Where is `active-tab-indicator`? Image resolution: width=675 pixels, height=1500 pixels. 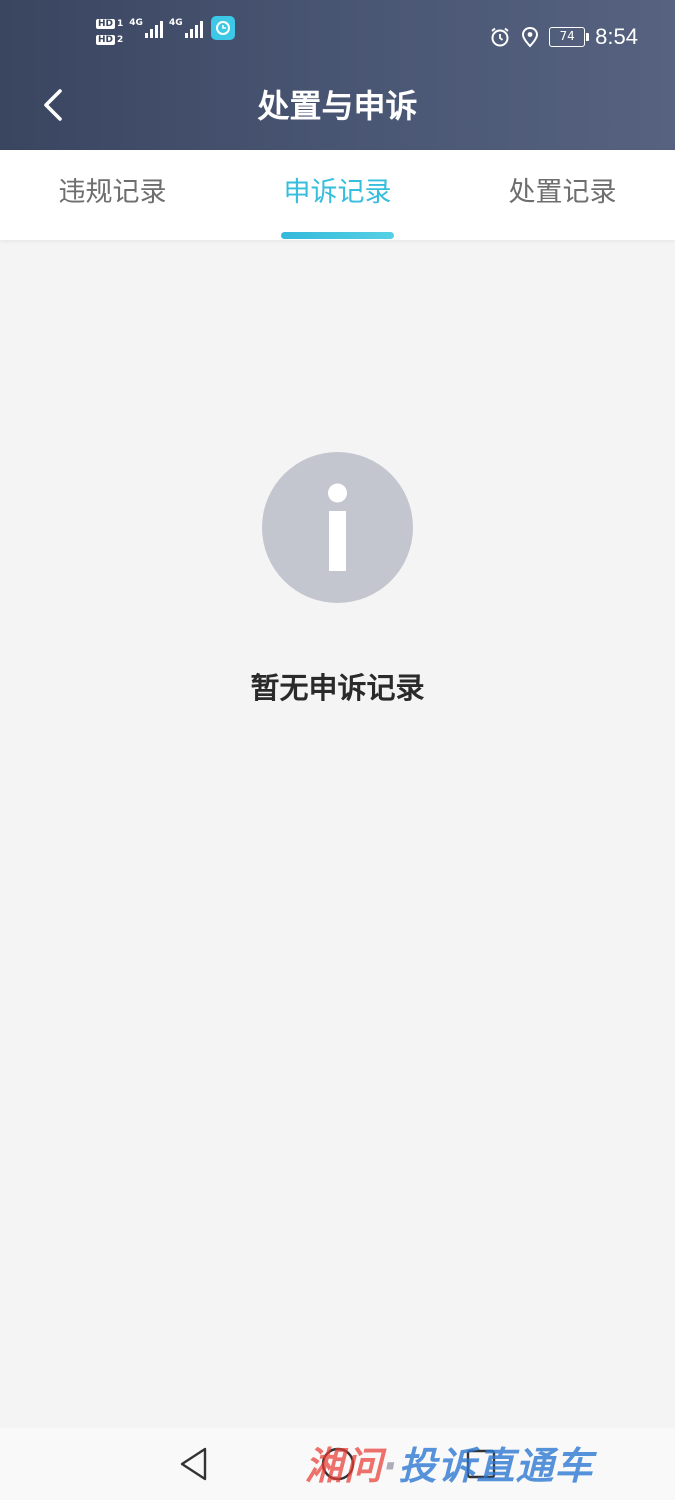 active-tab-indicator is located at coordinates (337, 235).